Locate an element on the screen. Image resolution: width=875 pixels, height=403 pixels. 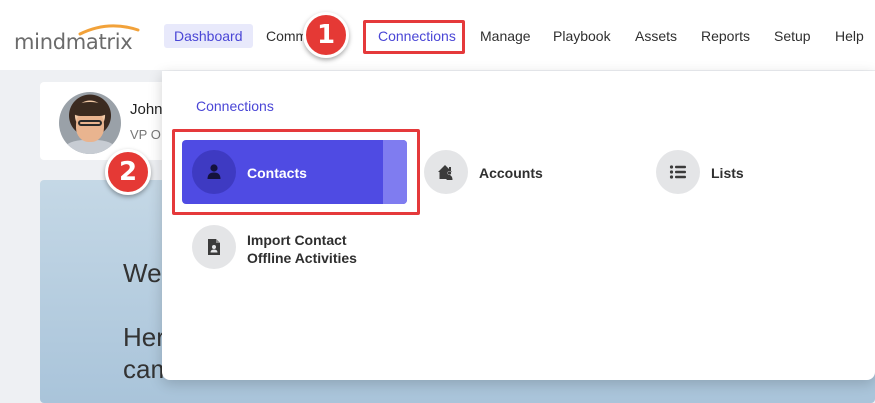
person-icon is located at coordinates (214, 172).